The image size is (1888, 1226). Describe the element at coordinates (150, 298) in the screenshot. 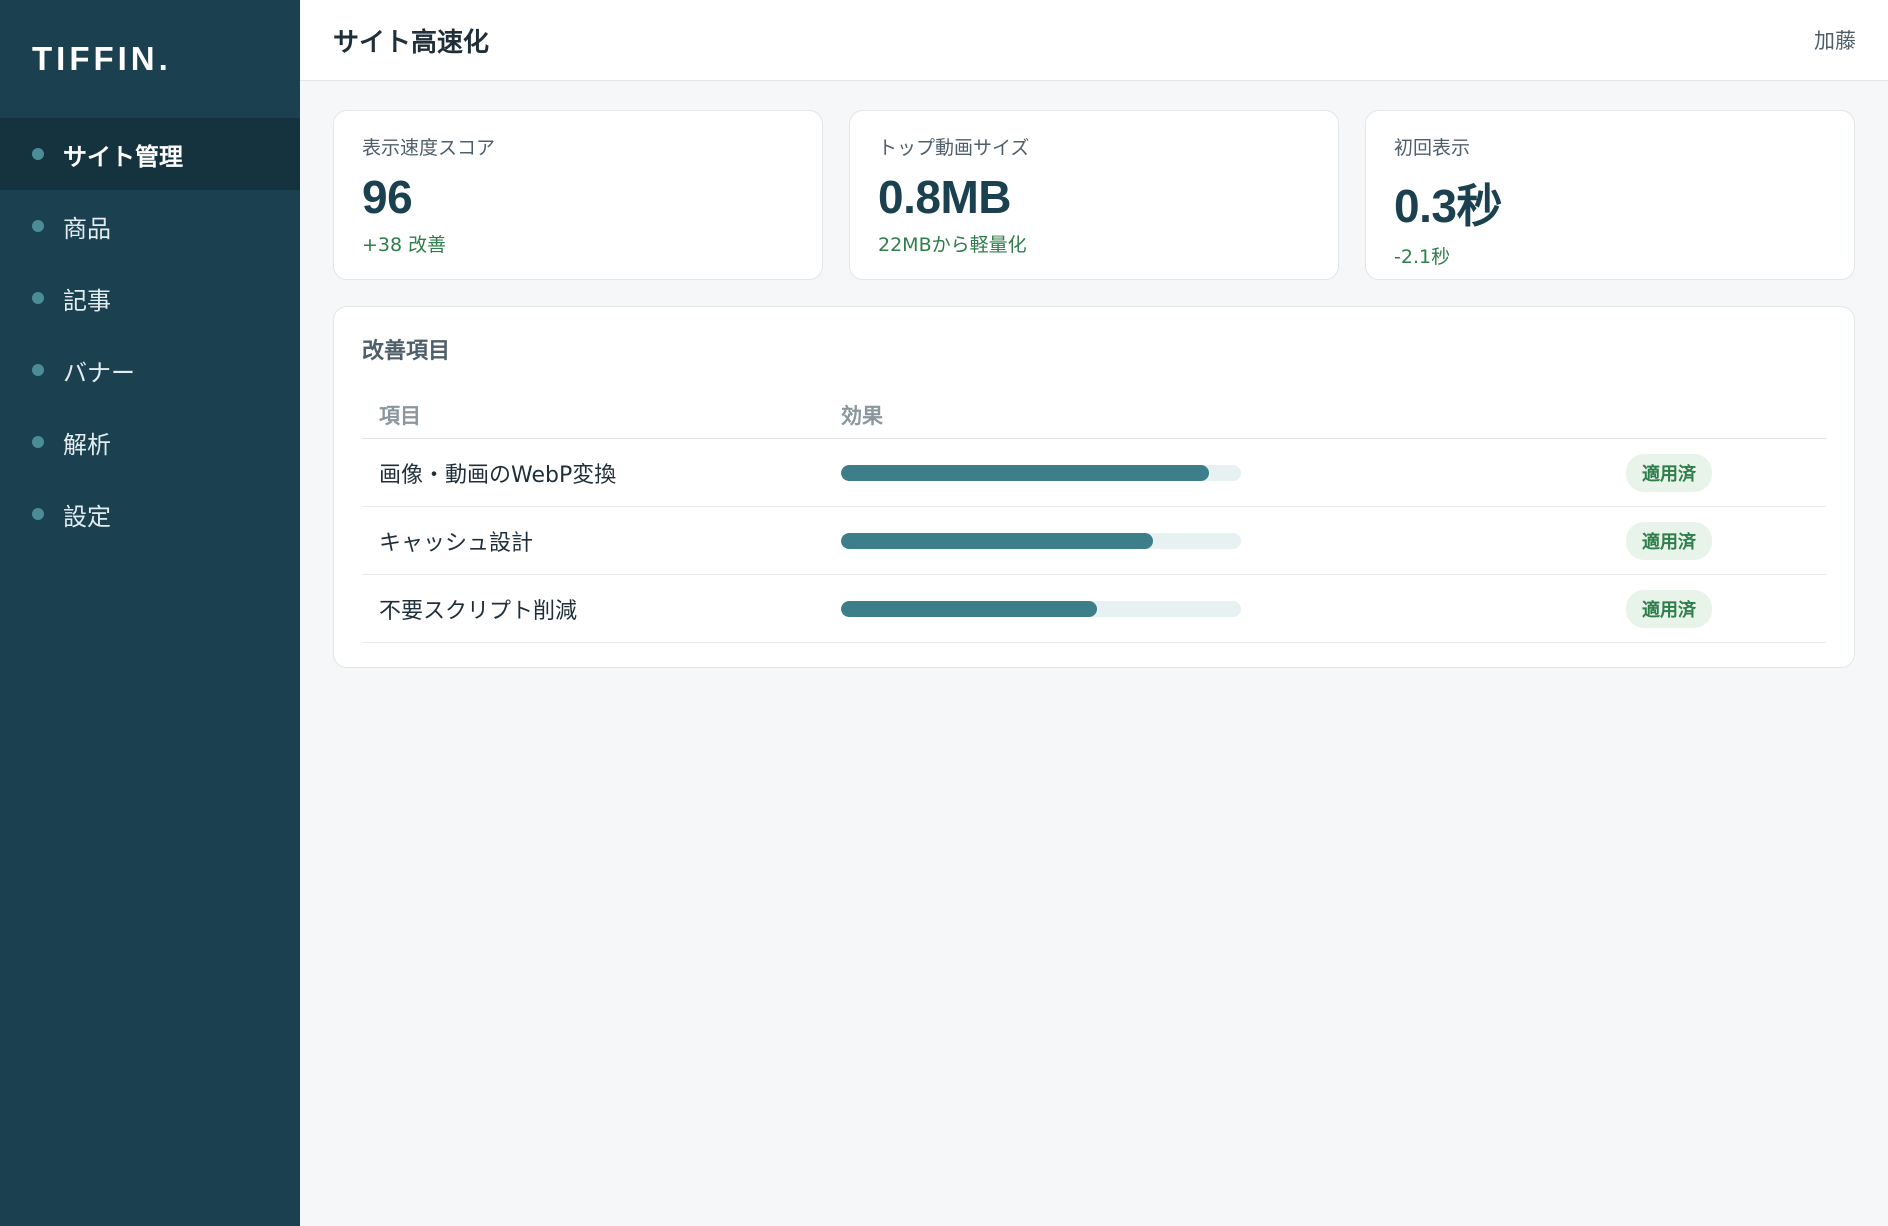

I see `sidebar-item-articles: 記事` at that location.